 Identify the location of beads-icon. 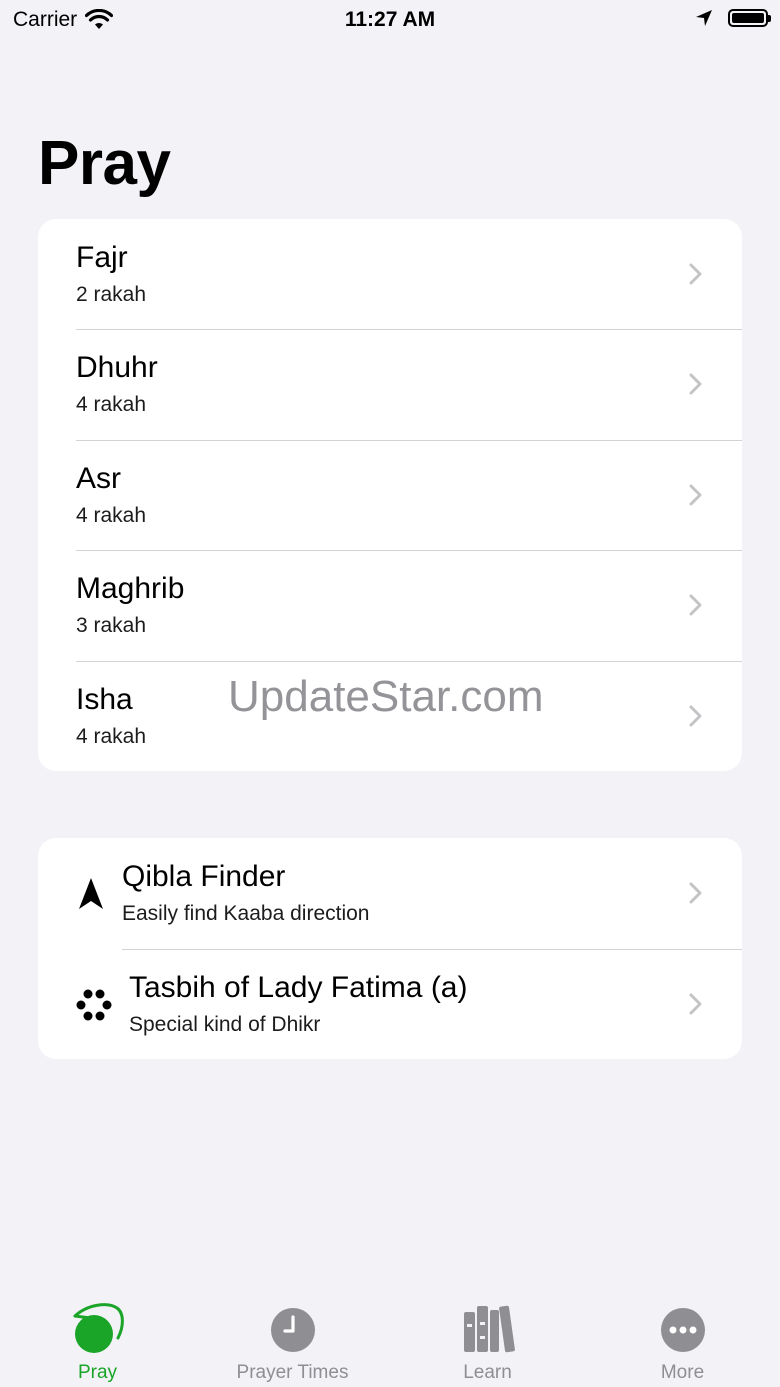
(94, 1004).